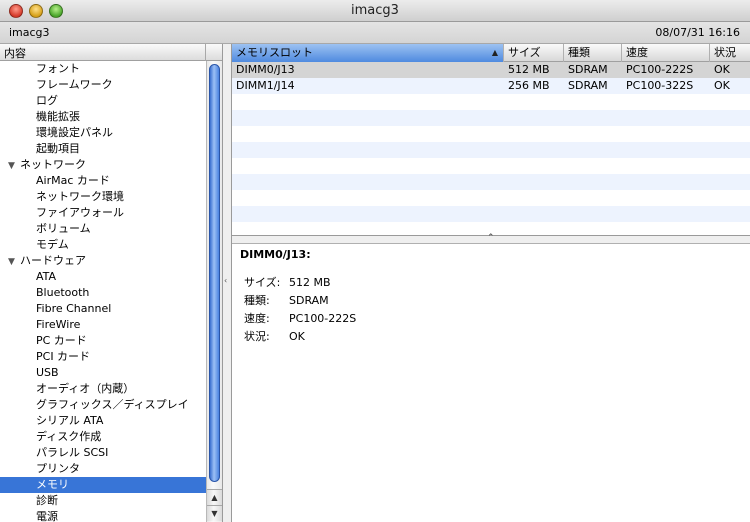  What do you see at coordinates (103, 229) in the screenshot?
I see `sidebar-item: ボリューム` at bounding box center [103, 229].